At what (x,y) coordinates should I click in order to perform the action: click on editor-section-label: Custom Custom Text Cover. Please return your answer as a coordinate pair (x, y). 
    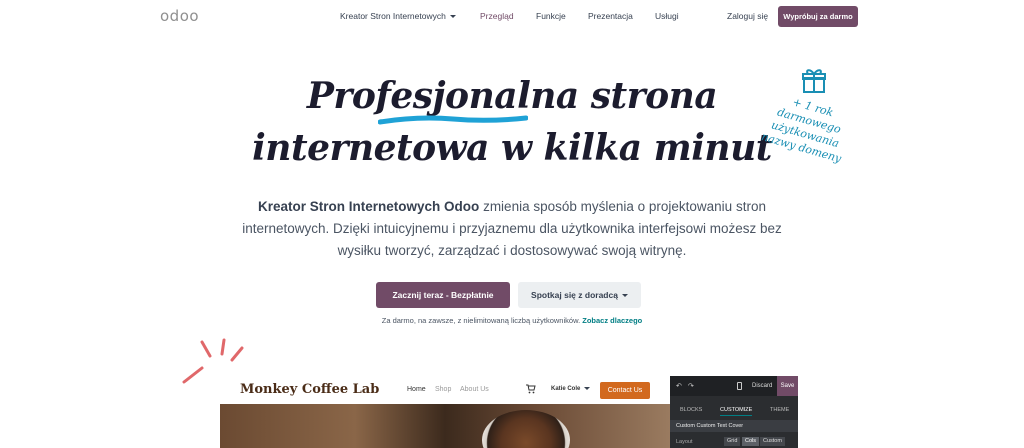
    Looking at the image, I should click on (710, 426).